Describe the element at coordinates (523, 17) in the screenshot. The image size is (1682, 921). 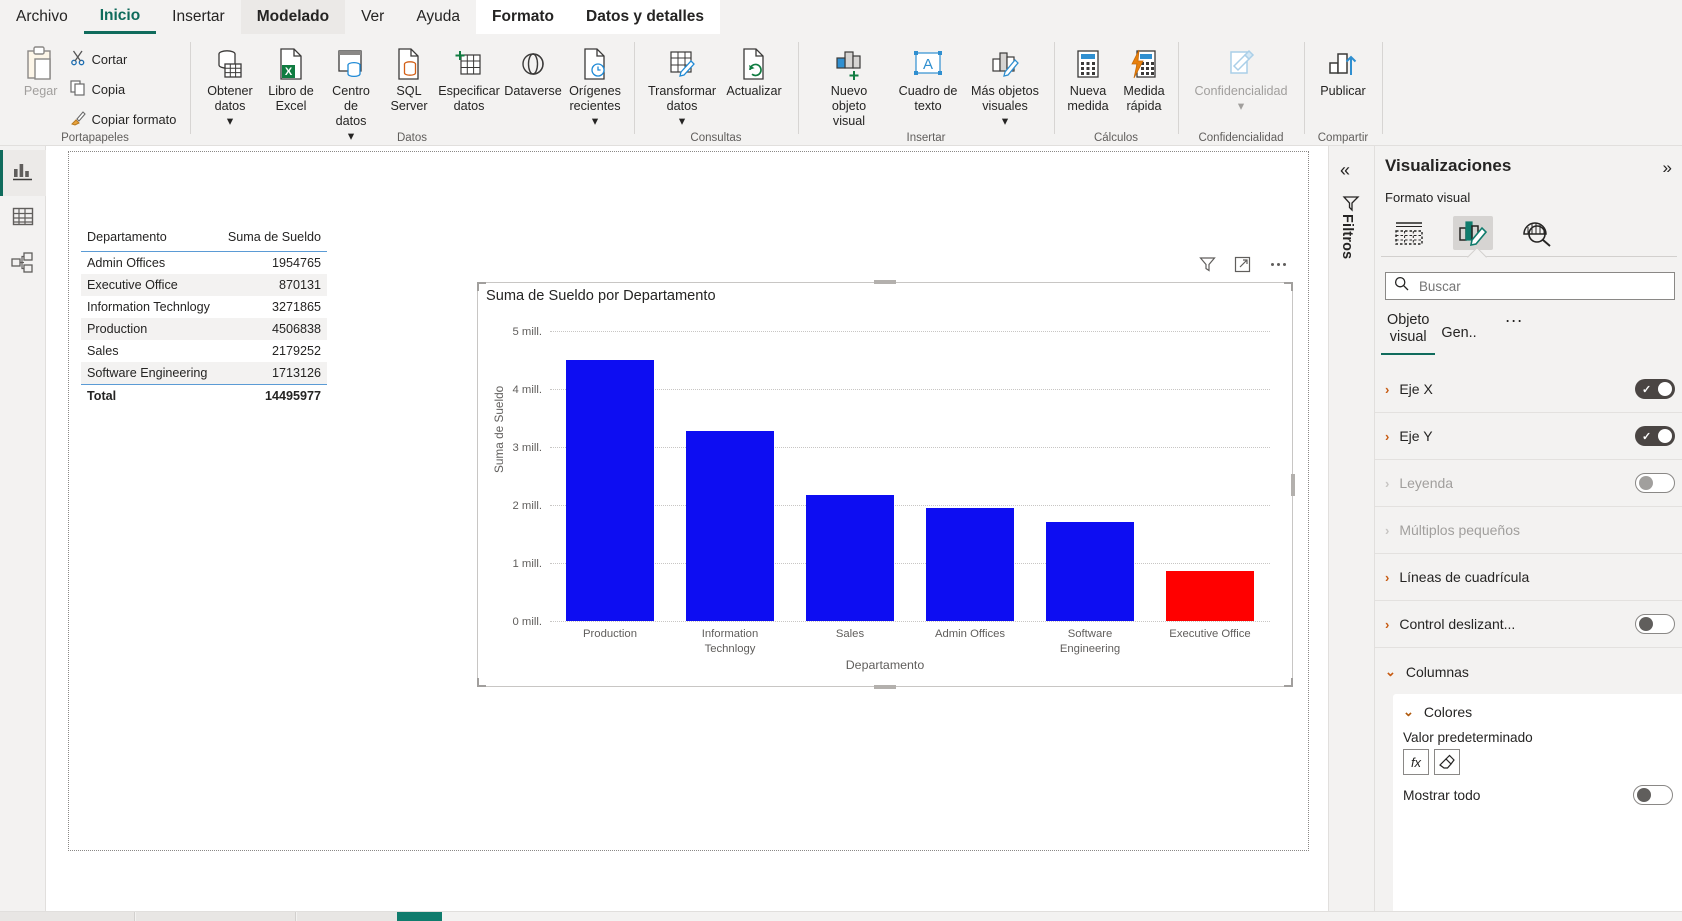
I see `ribbon-tab-formato: Formato` at that location.